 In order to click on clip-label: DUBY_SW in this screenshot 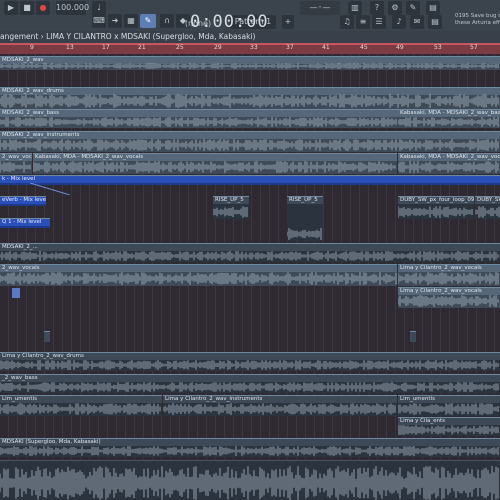, I will do `click(487, 200)`.